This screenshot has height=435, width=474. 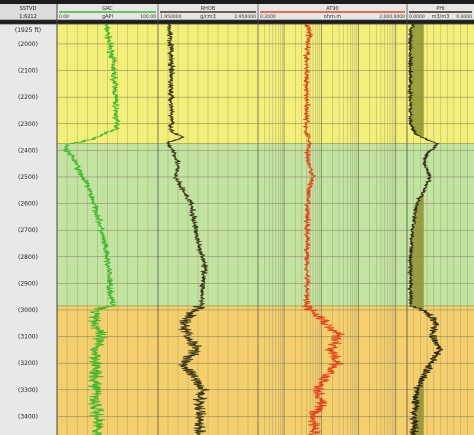 I want to click on depth-tick-label: (2500), so click(x=28, y=177).